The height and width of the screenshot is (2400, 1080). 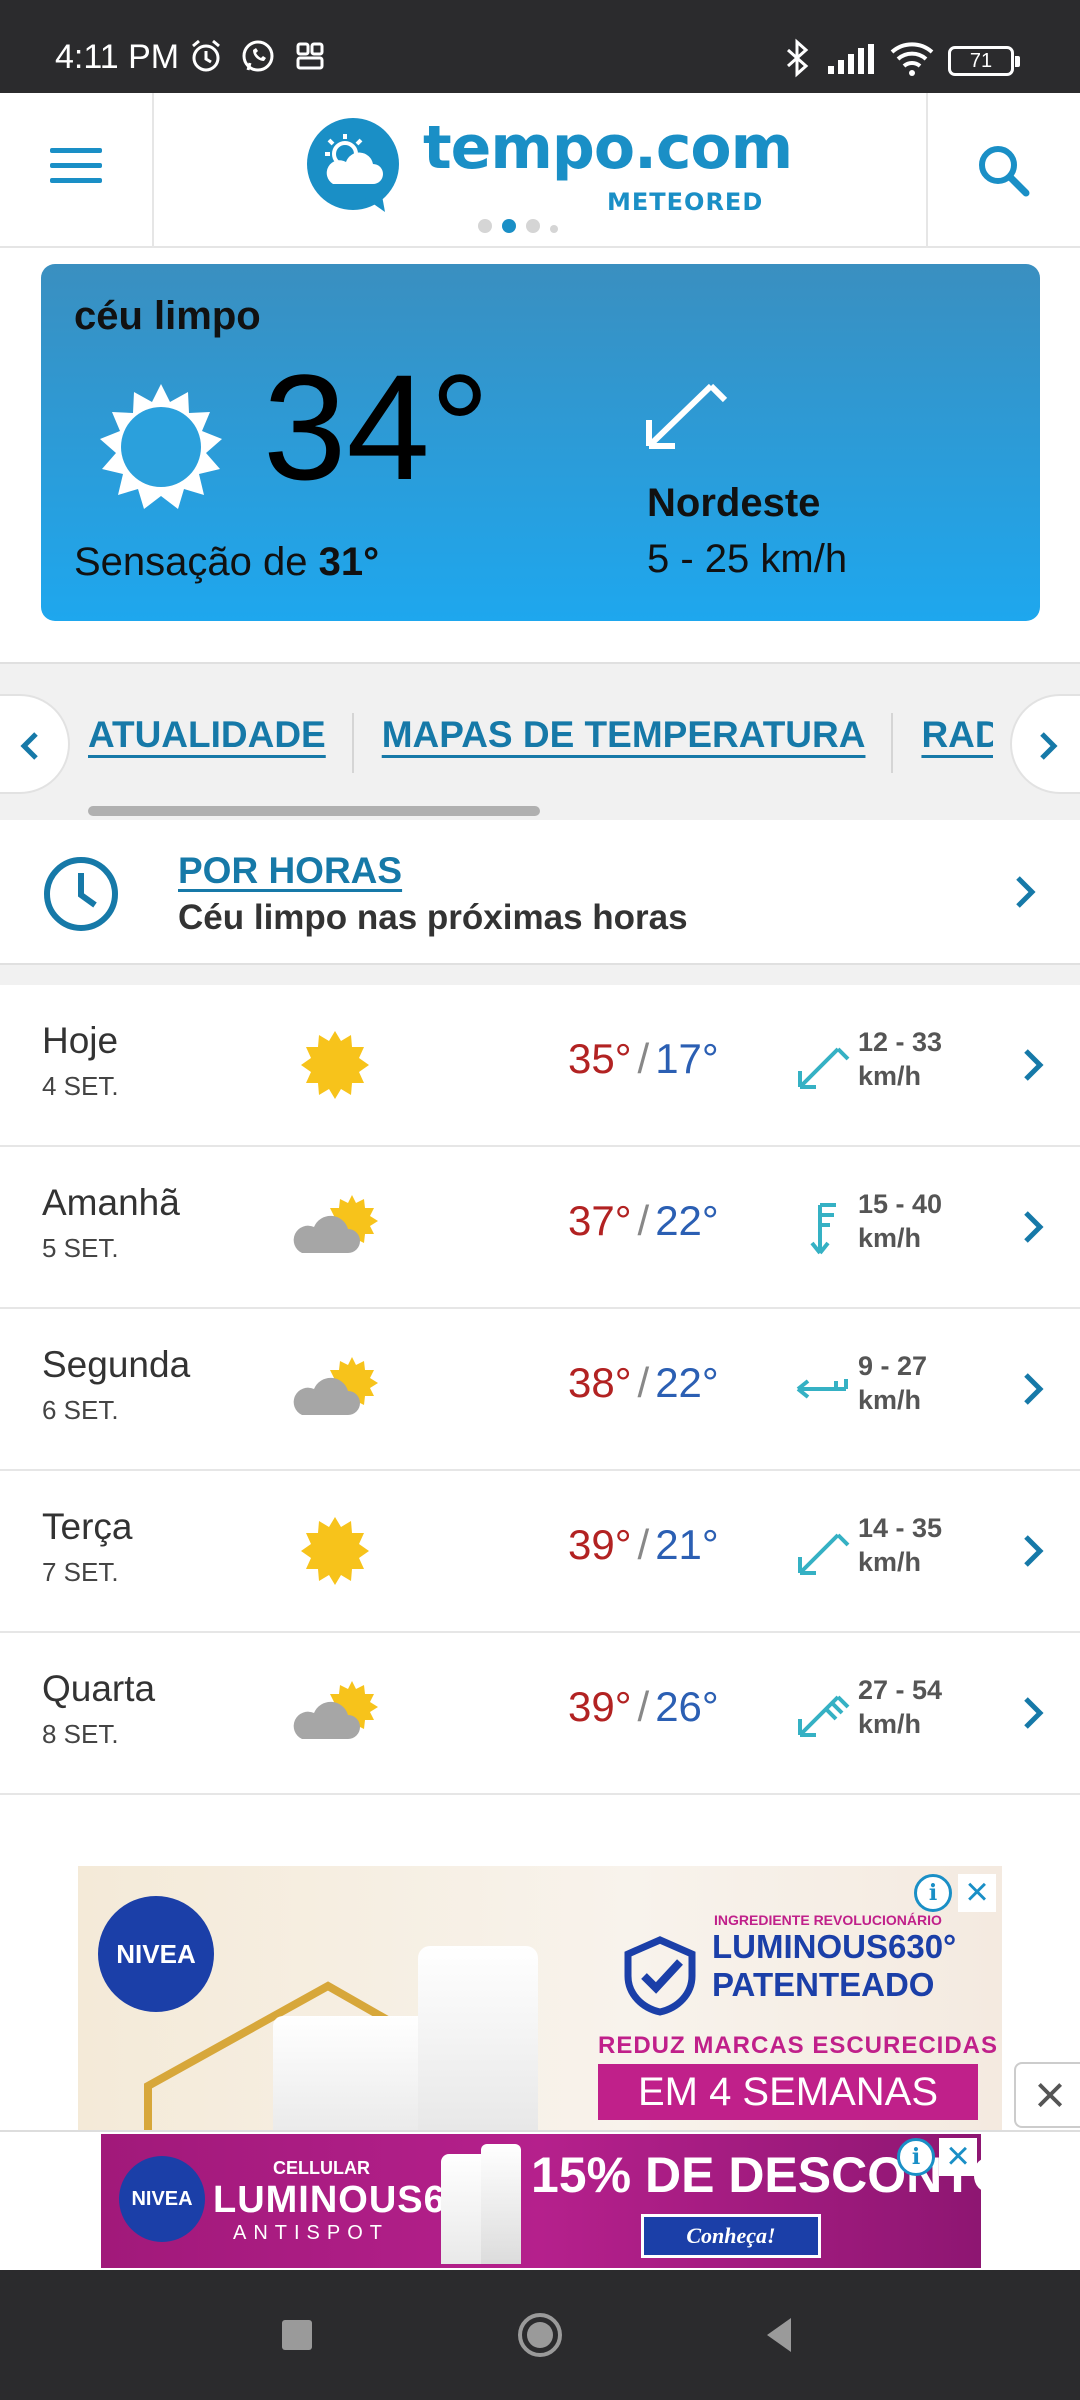 What do you see at coordinates (540, 1228) in the screenshot?
I see `forecast-row: Amanhã 5 SET. 37°/22° 15 - 40 km/h` at bounding box center [540, 1228].